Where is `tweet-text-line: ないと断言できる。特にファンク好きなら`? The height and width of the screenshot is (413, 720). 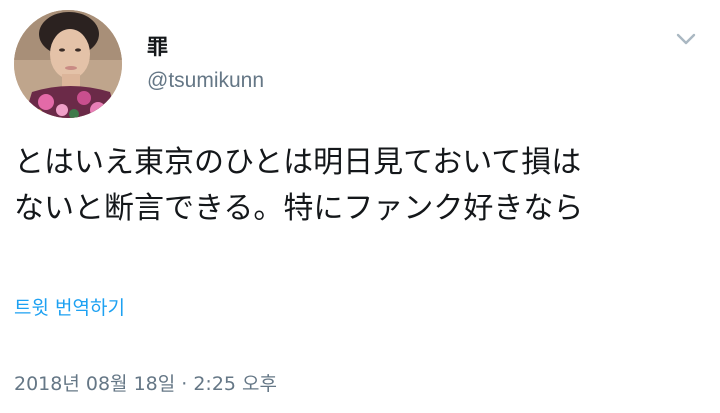 tweet-text-line: ないと断言できる。特にファンク好きなら is located at coordinates (299, 208).